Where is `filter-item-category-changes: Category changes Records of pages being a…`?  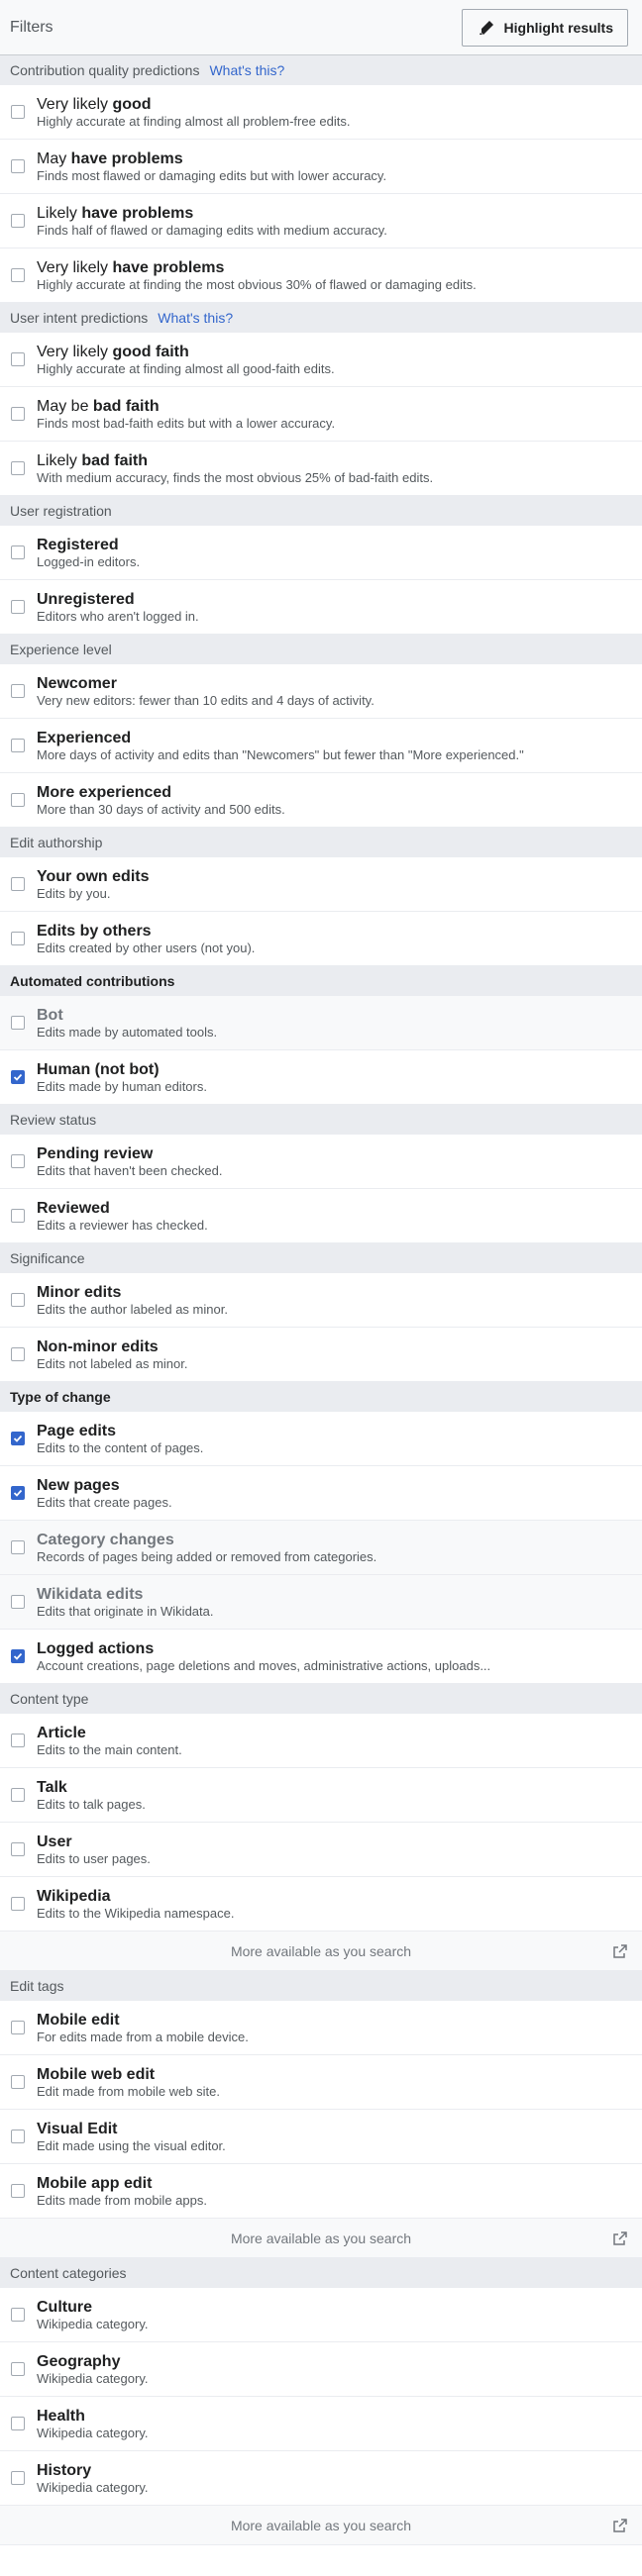 filter-item-category-changes: Category changes Records of pages being a… is located at coordinates (321, 1548).